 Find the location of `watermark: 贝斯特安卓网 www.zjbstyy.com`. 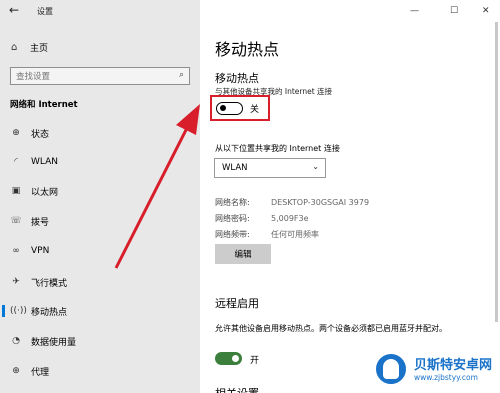

watermark: 贝斯特安卓网 www.zjbstyy.com is located at coordinates (435, 370).